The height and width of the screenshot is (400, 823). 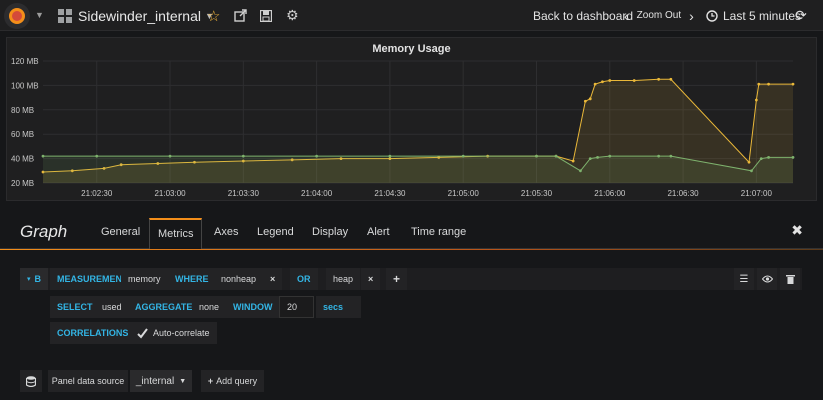 I want to click on x-tick-label: 21:05:00, so click(x=464, y=193).